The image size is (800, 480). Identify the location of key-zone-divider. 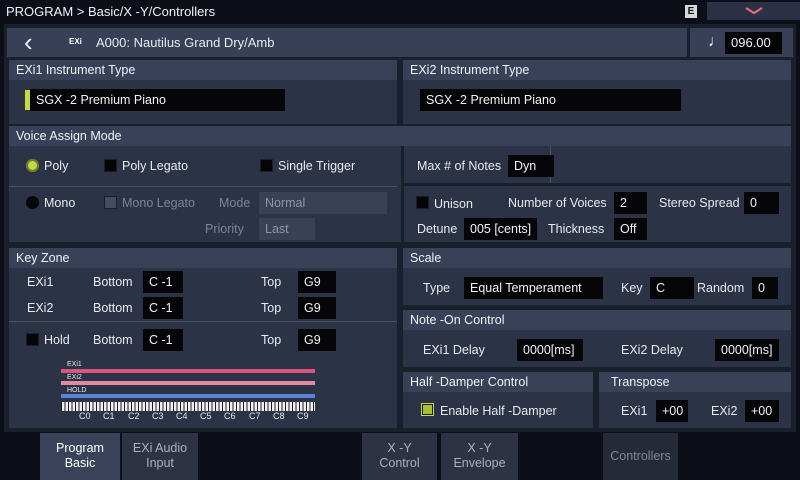
(203, 321).